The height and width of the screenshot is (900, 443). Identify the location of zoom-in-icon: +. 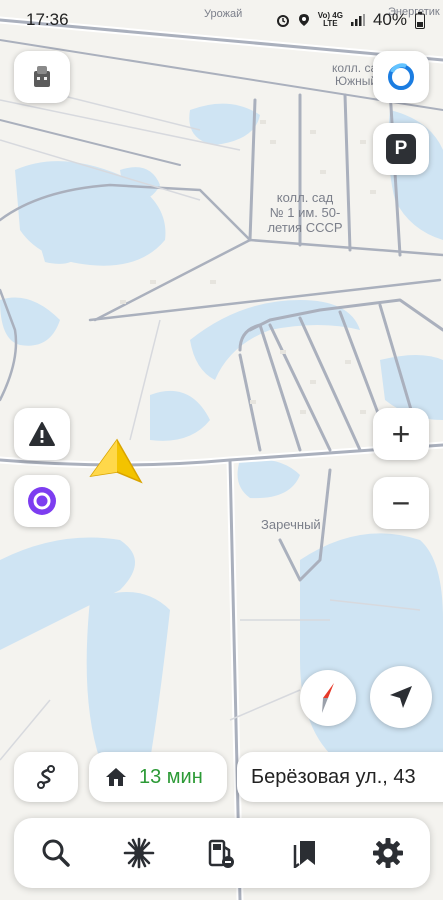
(401, 433).